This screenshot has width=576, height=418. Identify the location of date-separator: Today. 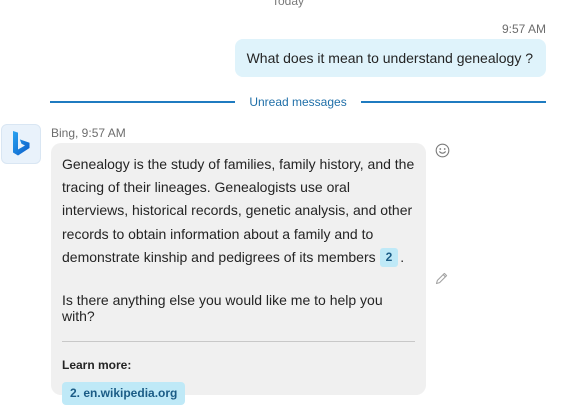
(288, 4).